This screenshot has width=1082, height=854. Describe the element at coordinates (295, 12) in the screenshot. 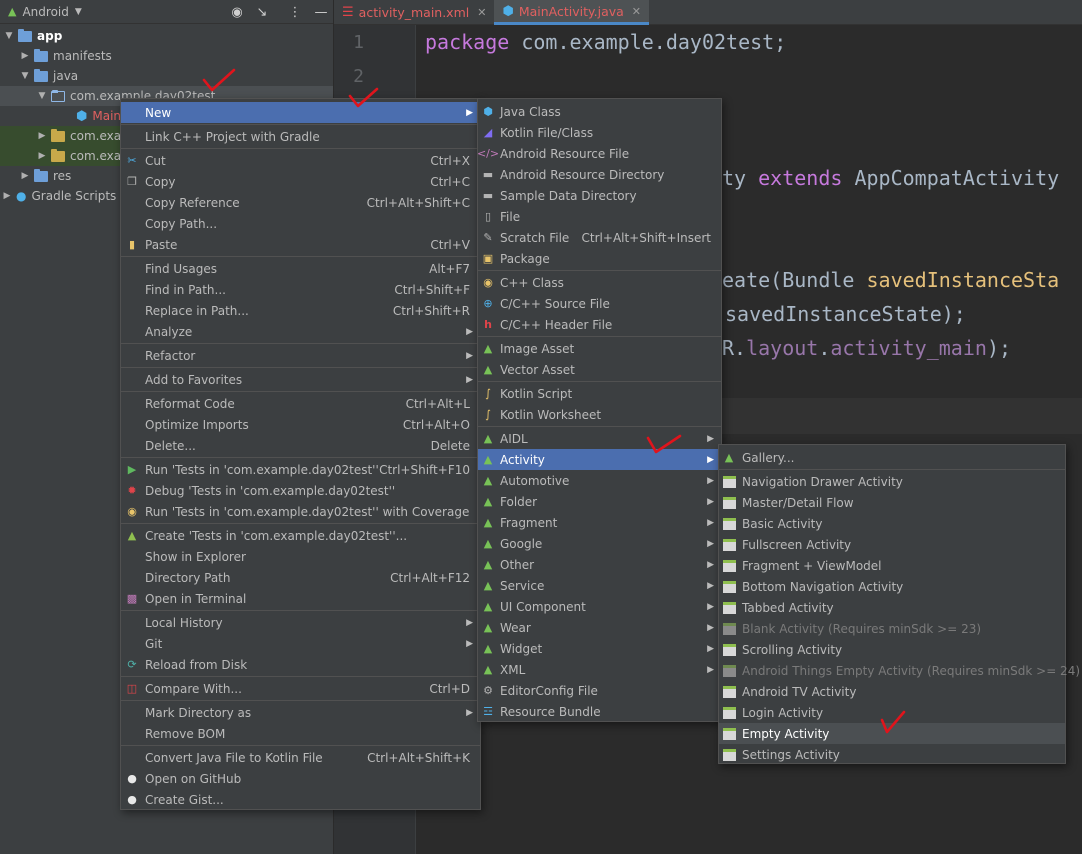

I see `more-options-icon: ⋮` at that location.